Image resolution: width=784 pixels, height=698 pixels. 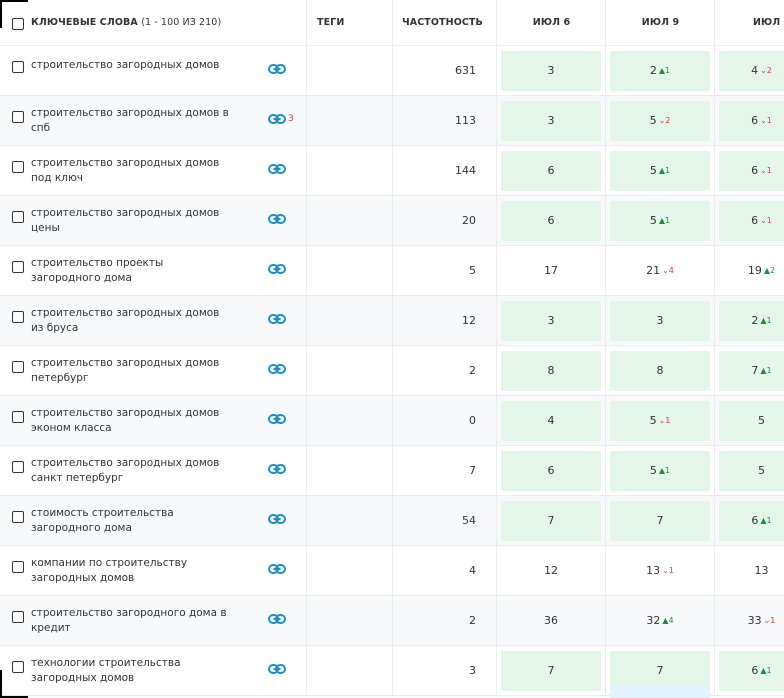 I want to click on position-value-box: 12, so click(x=551, y=571).